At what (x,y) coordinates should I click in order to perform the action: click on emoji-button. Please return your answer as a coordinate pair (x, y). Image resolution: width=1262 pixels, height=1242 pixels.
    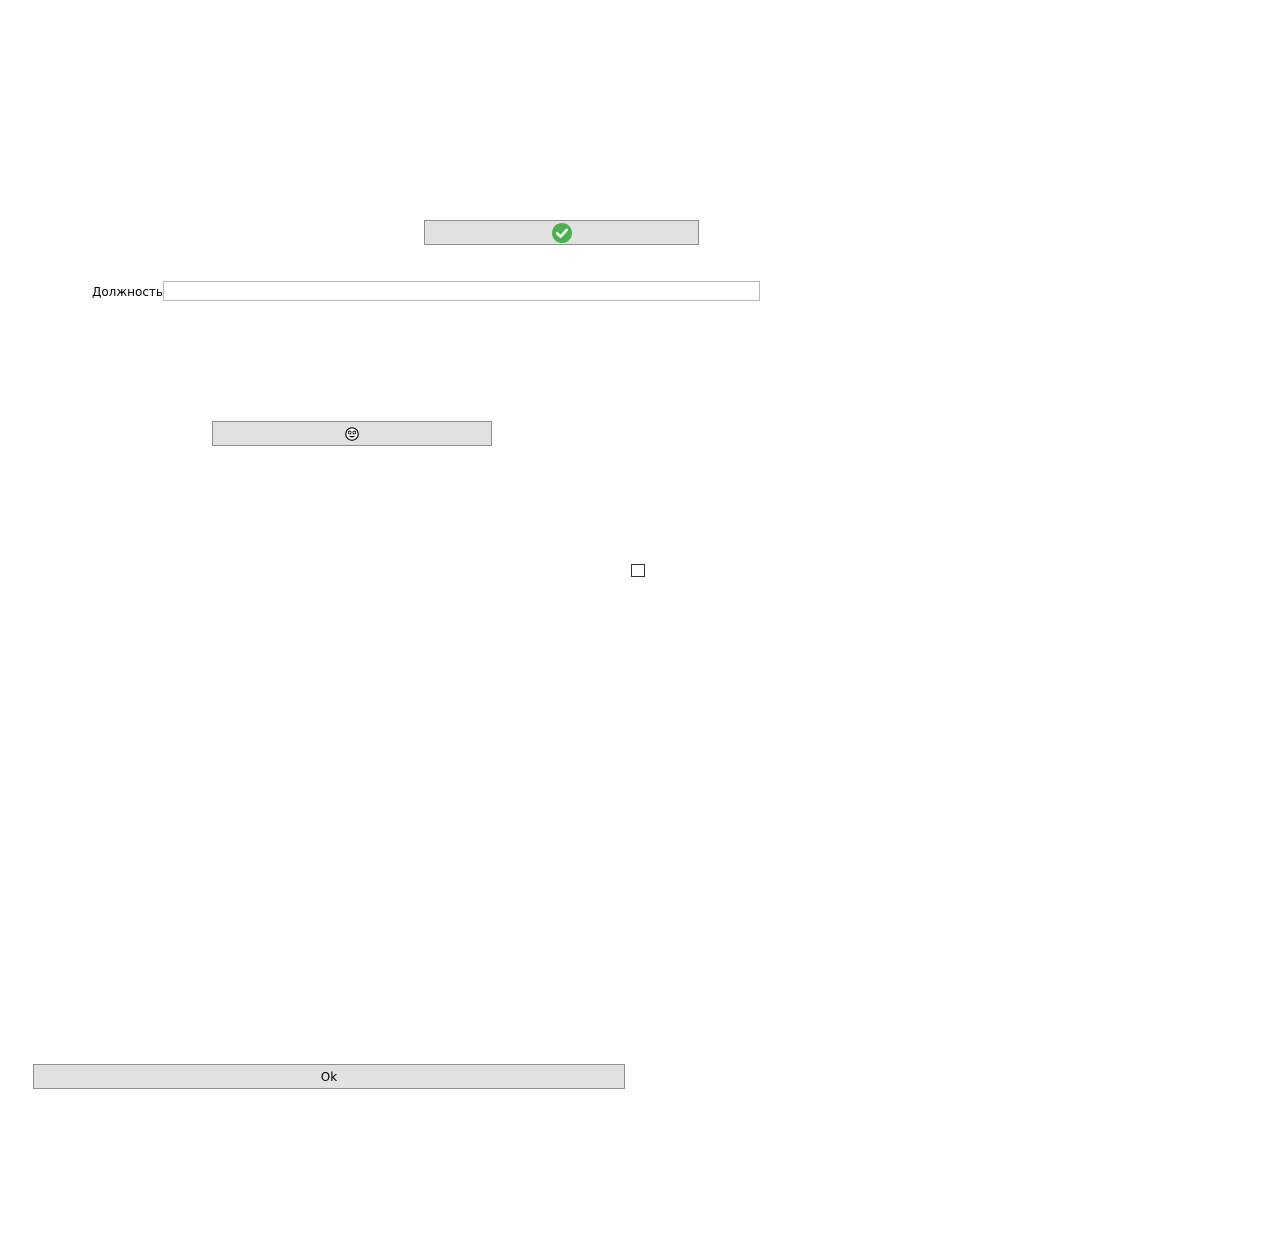
    Looking at the image, I should click on (352, 433).